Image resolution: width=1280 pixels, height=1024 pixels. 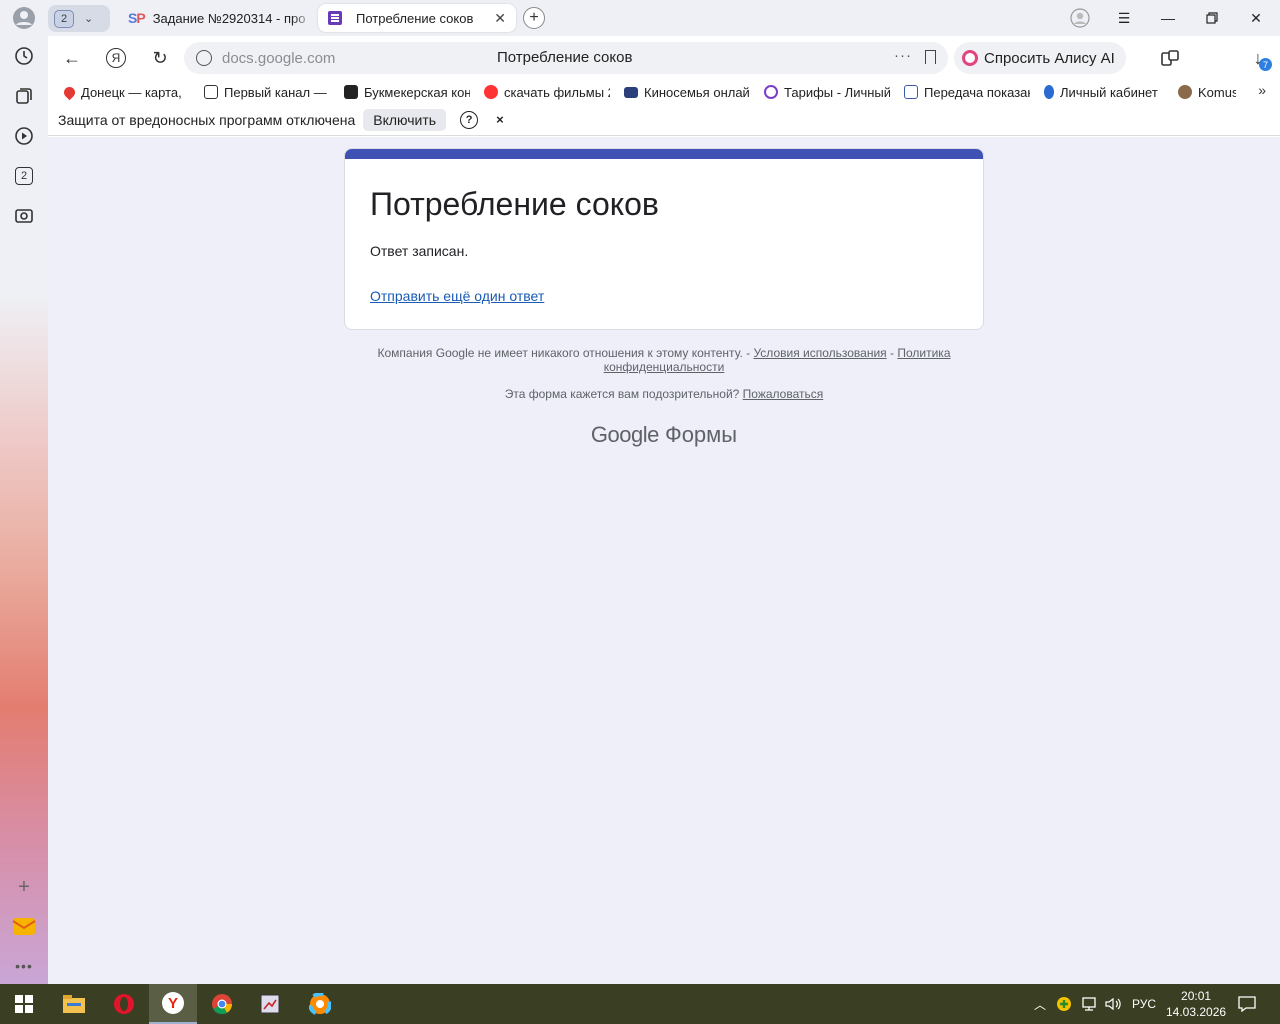 I want to click on alice-icon, so click(x=970, y=58).